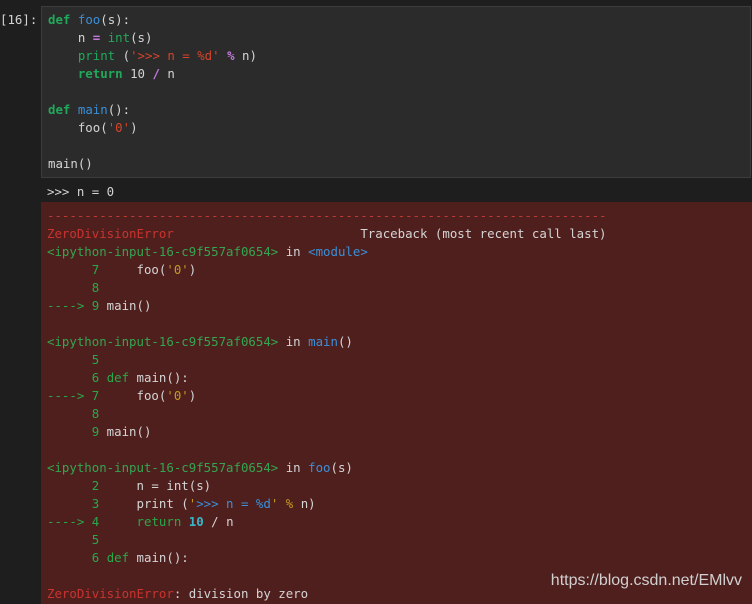  I want to click on traceback-token: n), so click(304, 503).